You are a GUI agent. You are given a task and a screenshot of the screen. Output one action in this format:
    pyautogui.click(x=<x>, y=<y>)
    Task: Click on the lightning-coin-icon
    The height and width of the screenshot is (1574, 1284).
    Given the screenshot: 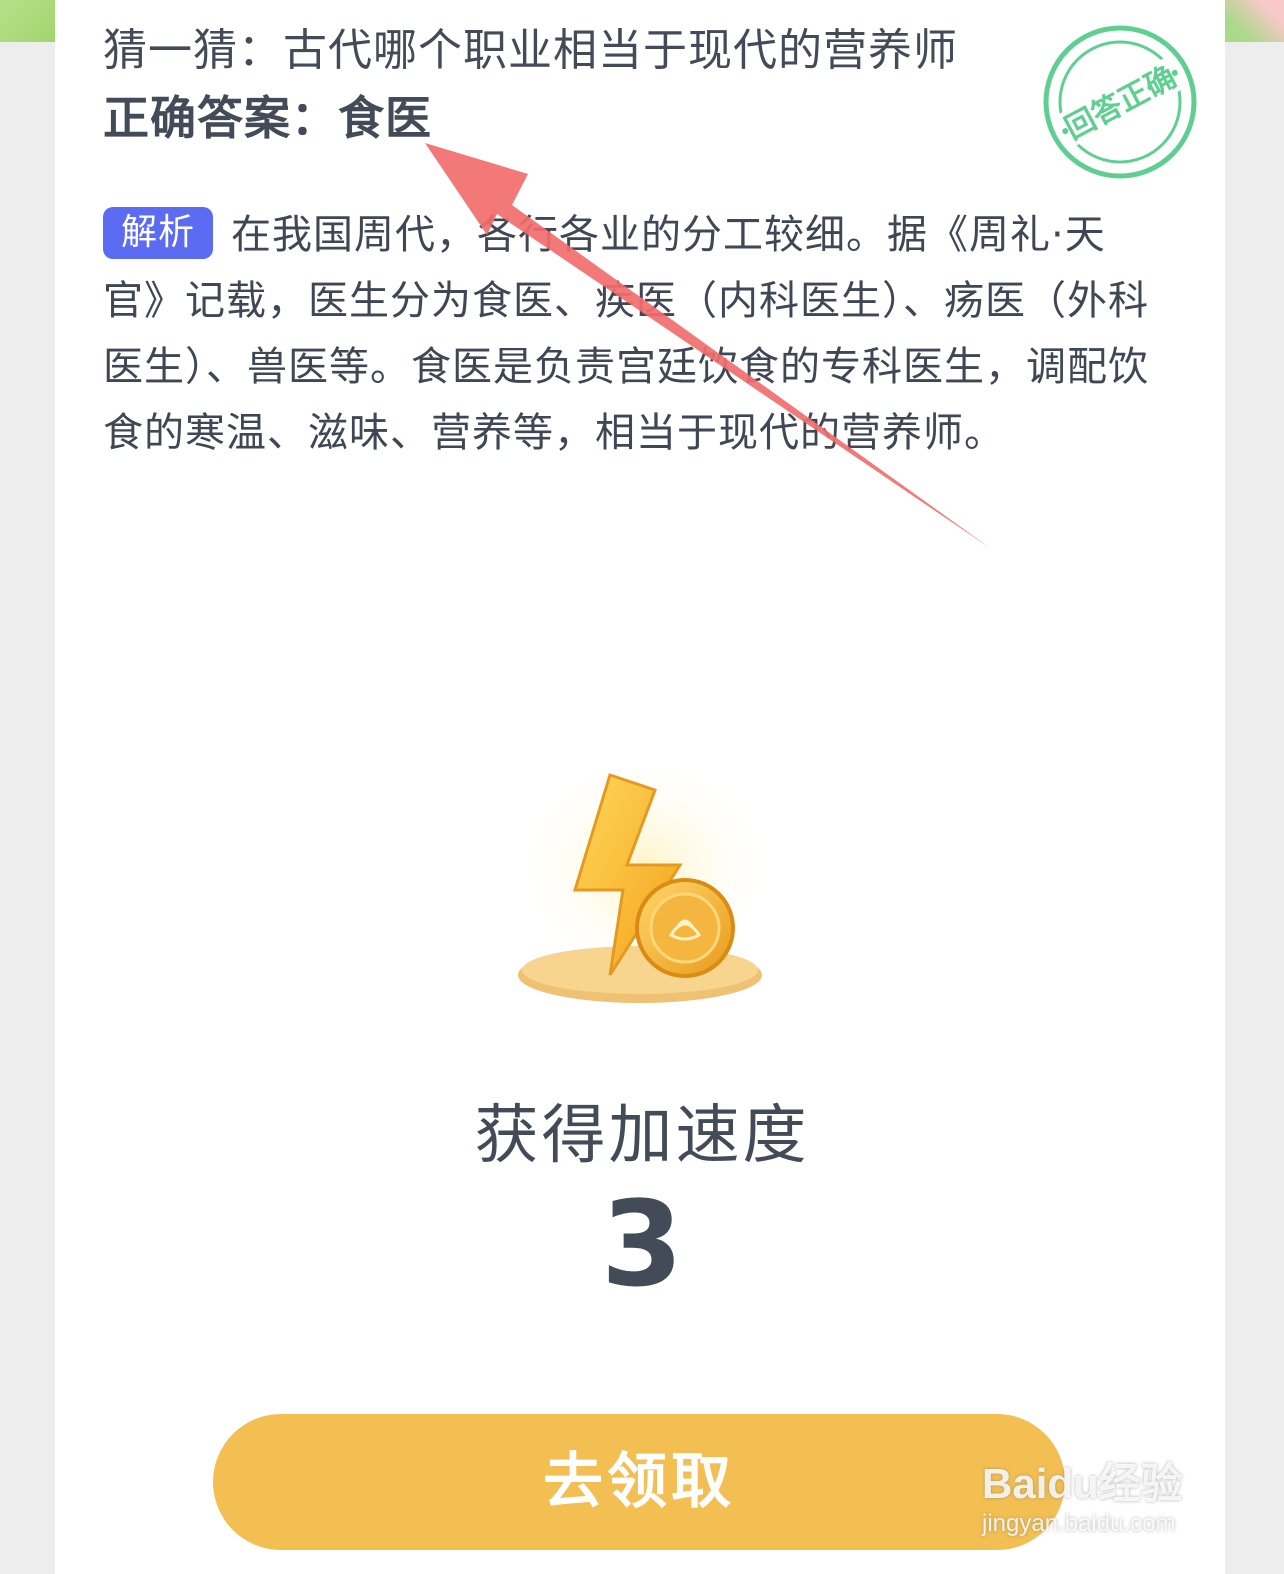 What is the action you would take?
    pyautogui.click(x=645, y=881)
    